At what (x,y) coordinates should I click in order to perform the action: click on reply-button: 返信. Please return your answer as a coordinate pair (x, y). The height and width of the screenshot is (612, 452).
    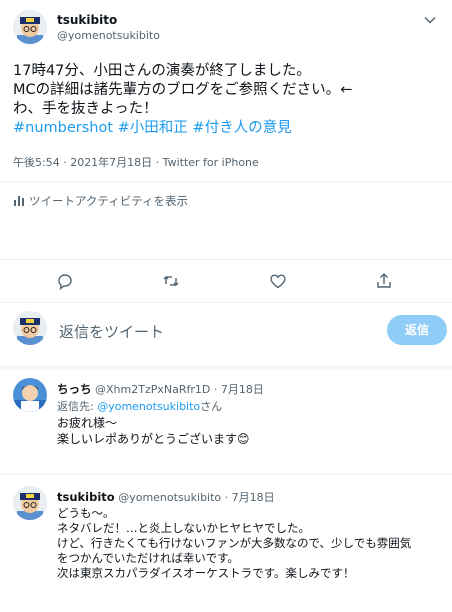
    Looking at the image, I should click on (417, 330).